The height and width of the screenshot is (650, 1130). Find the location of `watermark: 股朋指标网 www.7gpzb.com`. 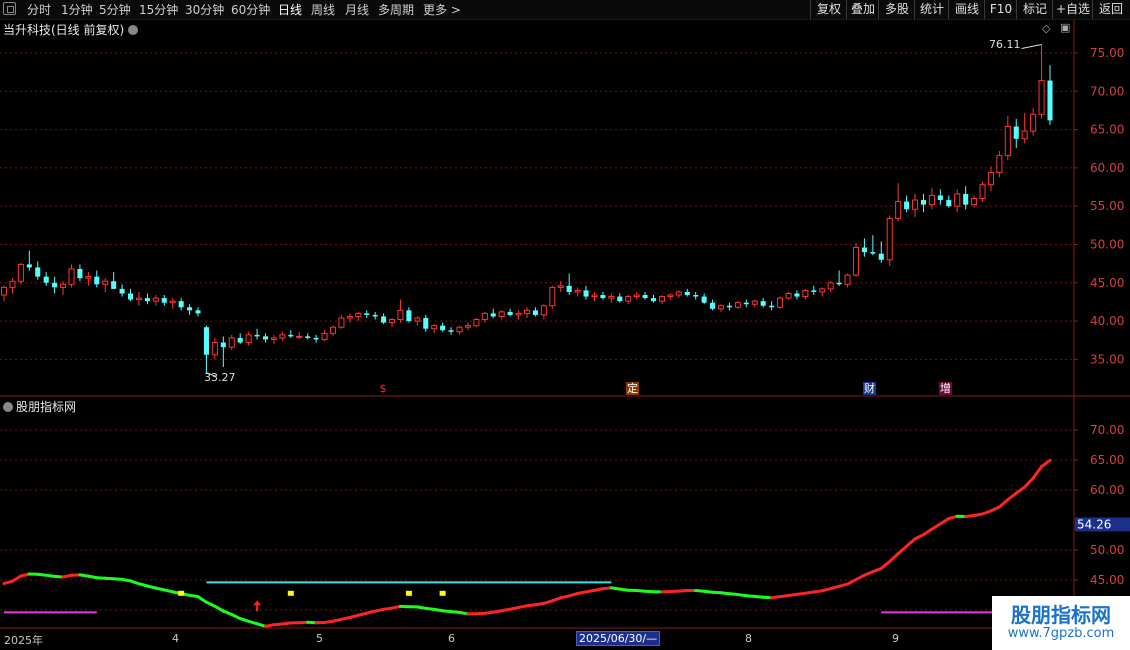

watermark: 股朋指标网 www.7gpzb.com is located at coordinates (1061, 623).